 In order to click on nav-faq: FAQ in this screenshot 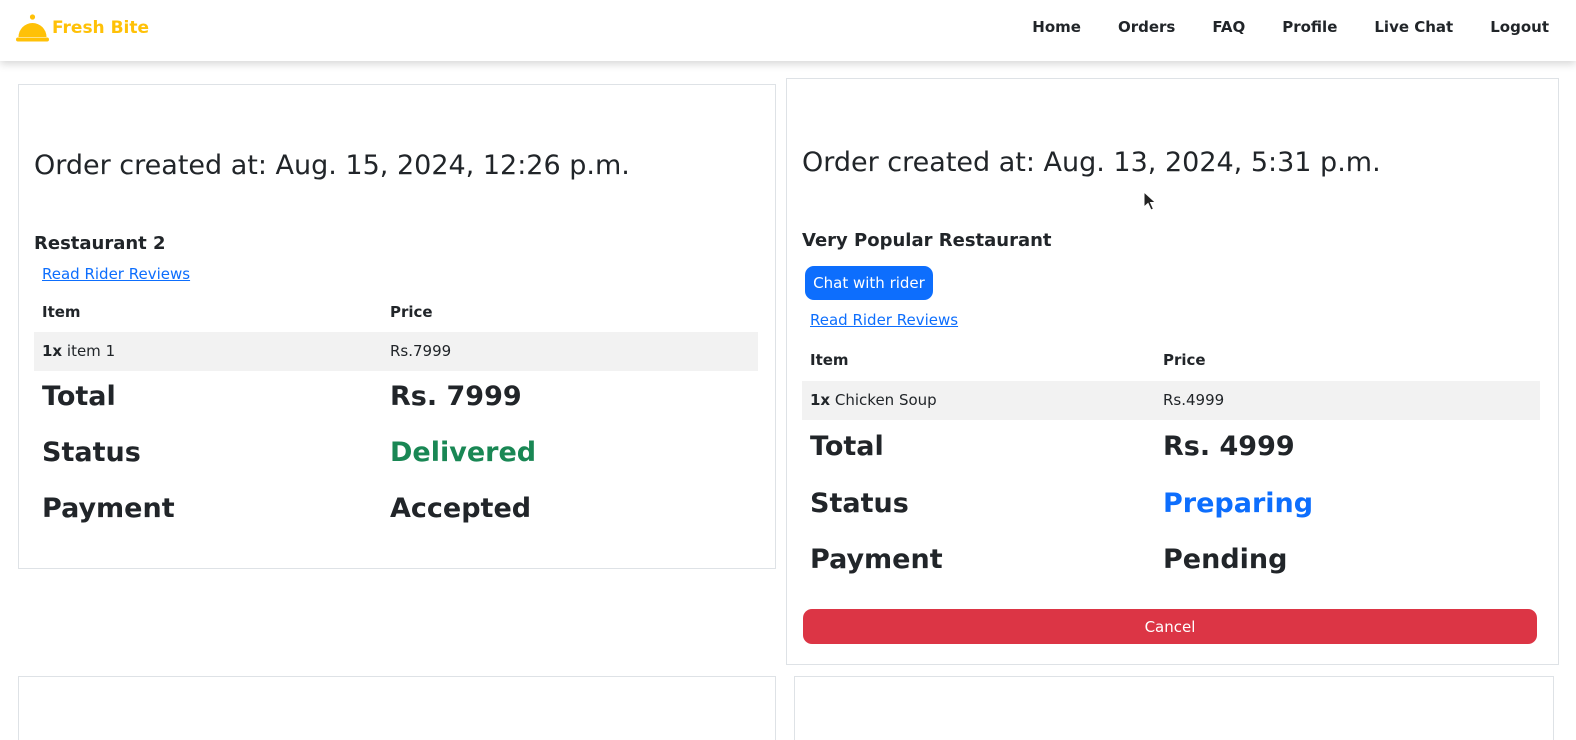, I will do `click(1228, 27)`.